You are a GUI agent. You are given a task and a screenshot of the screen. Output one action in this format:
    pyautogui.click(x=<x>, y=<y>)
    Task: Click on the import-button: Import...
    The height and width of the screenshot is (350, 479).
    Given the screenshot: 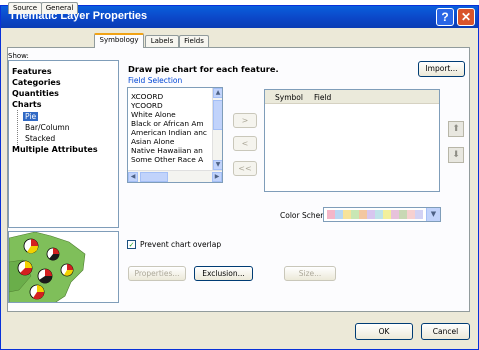 What is the action you would take?
    pyautogui.click(x=441, y=69)
    